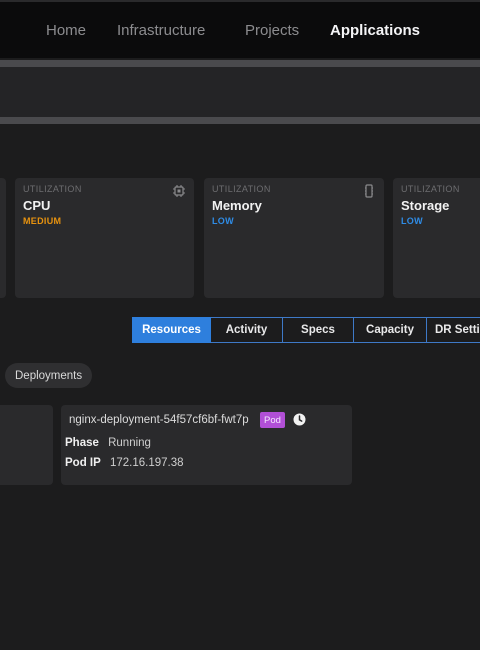  Describe the element at coordinates (159, 420) in the screenshot. I see `pod-name: nginx-deployment-54f57cf6bf-fwt7p` at that location.